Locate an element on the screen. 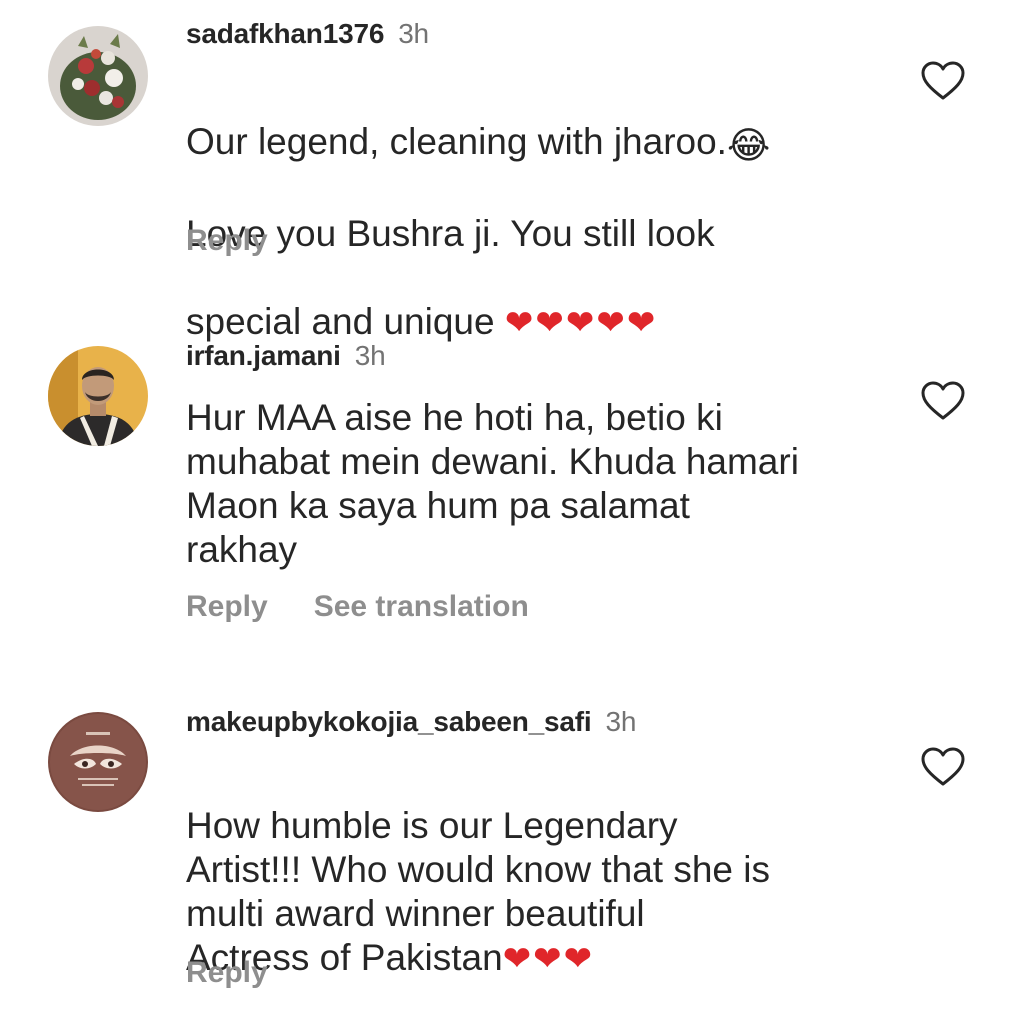 The image size is (1024, 1024). comment-username: makeupbykokojia_sabeen_safi 3h is located at coordinates (411, 722).